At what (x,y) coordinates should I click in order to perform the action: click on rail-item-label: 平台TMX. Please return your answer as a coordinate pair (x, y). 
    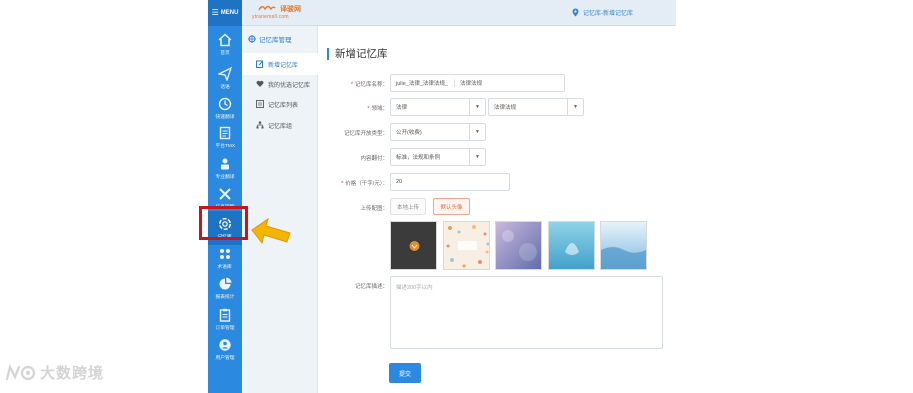
    Looking at the image, I should click on (225, 145).